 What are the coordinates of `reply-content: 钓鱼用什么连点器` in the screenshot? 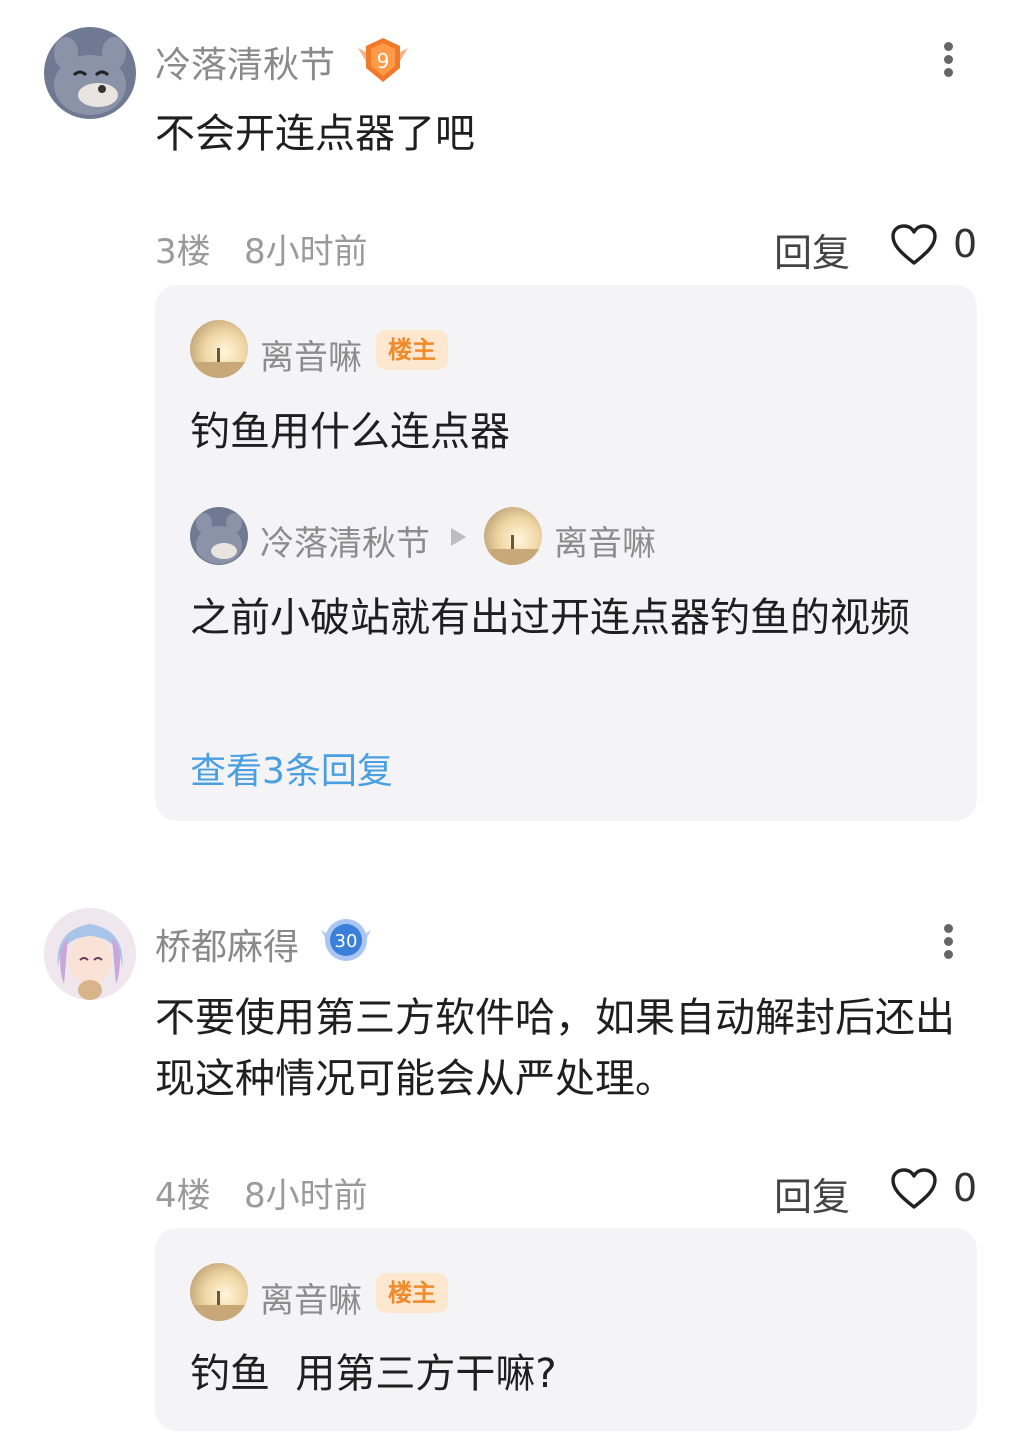 It's located at (350, 432).